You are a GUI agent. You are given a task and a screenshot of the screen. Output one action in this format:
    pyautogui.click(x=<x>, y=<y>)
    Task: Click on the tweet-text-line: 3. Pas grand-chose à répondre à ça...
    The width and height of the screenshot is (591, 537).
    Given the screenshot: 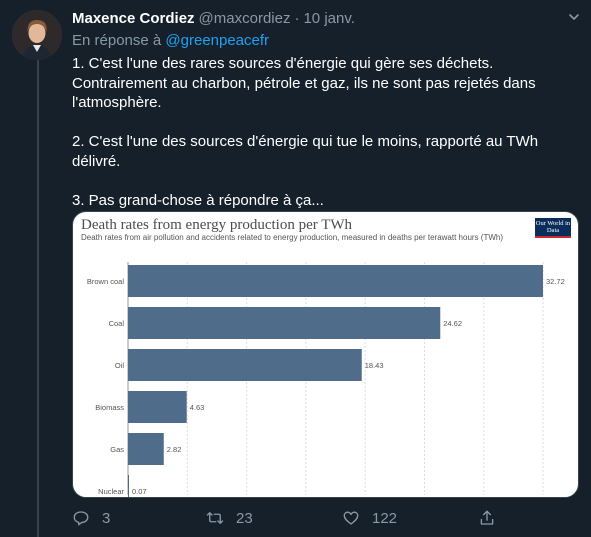 What is the action you would take?
    pyautogui.click(x=198, y=200)
    